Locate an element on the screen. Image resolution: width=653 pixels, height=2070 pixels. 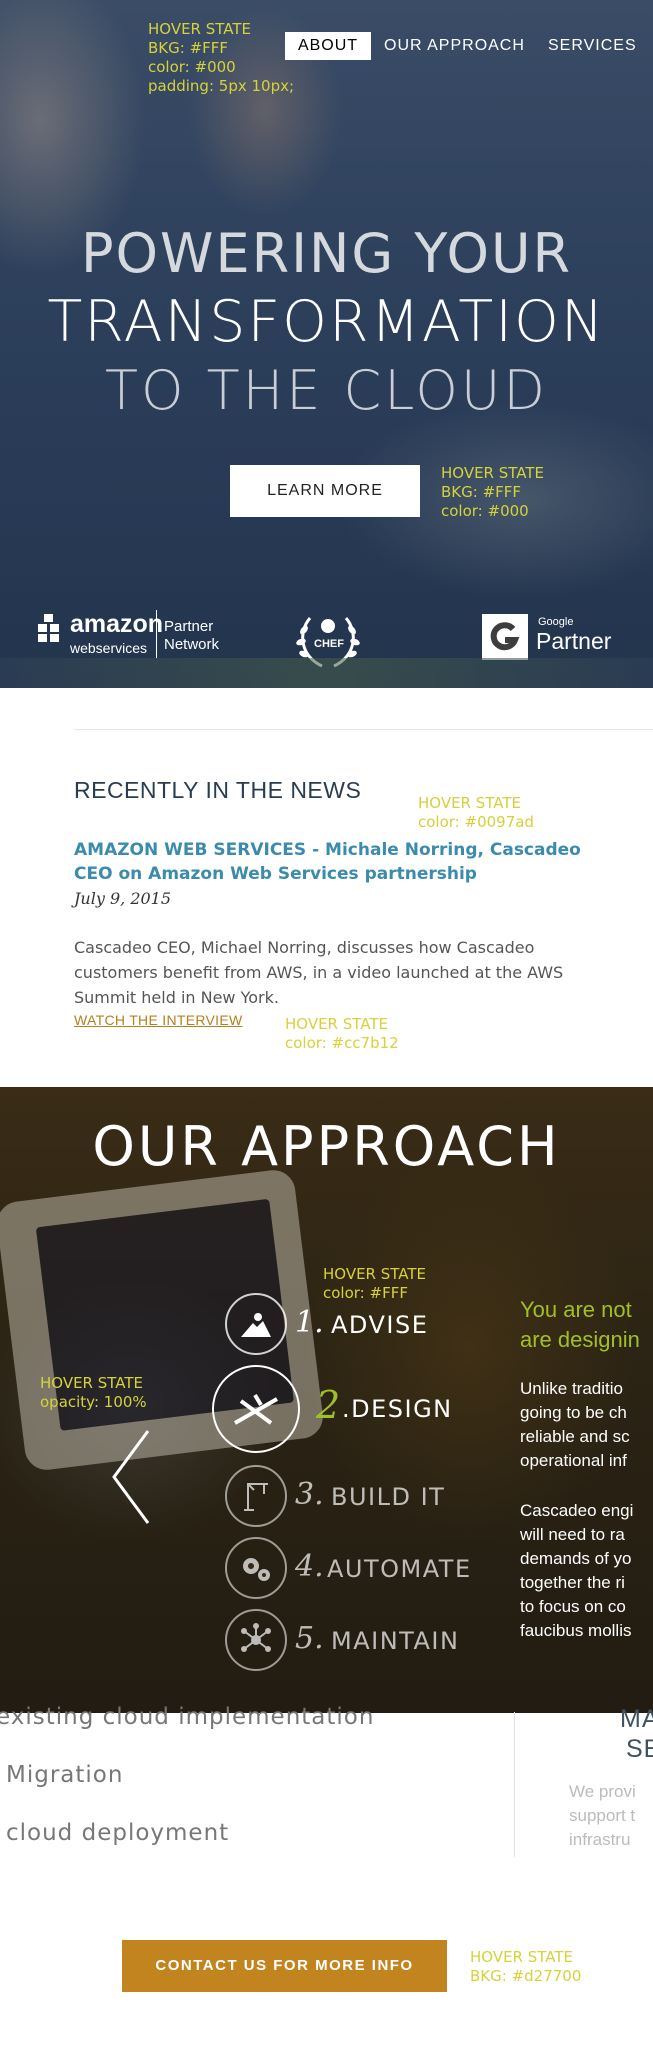
arrow-hover-note: HOVER STATE opacity: 100% is located at coordinates (93, 1392).